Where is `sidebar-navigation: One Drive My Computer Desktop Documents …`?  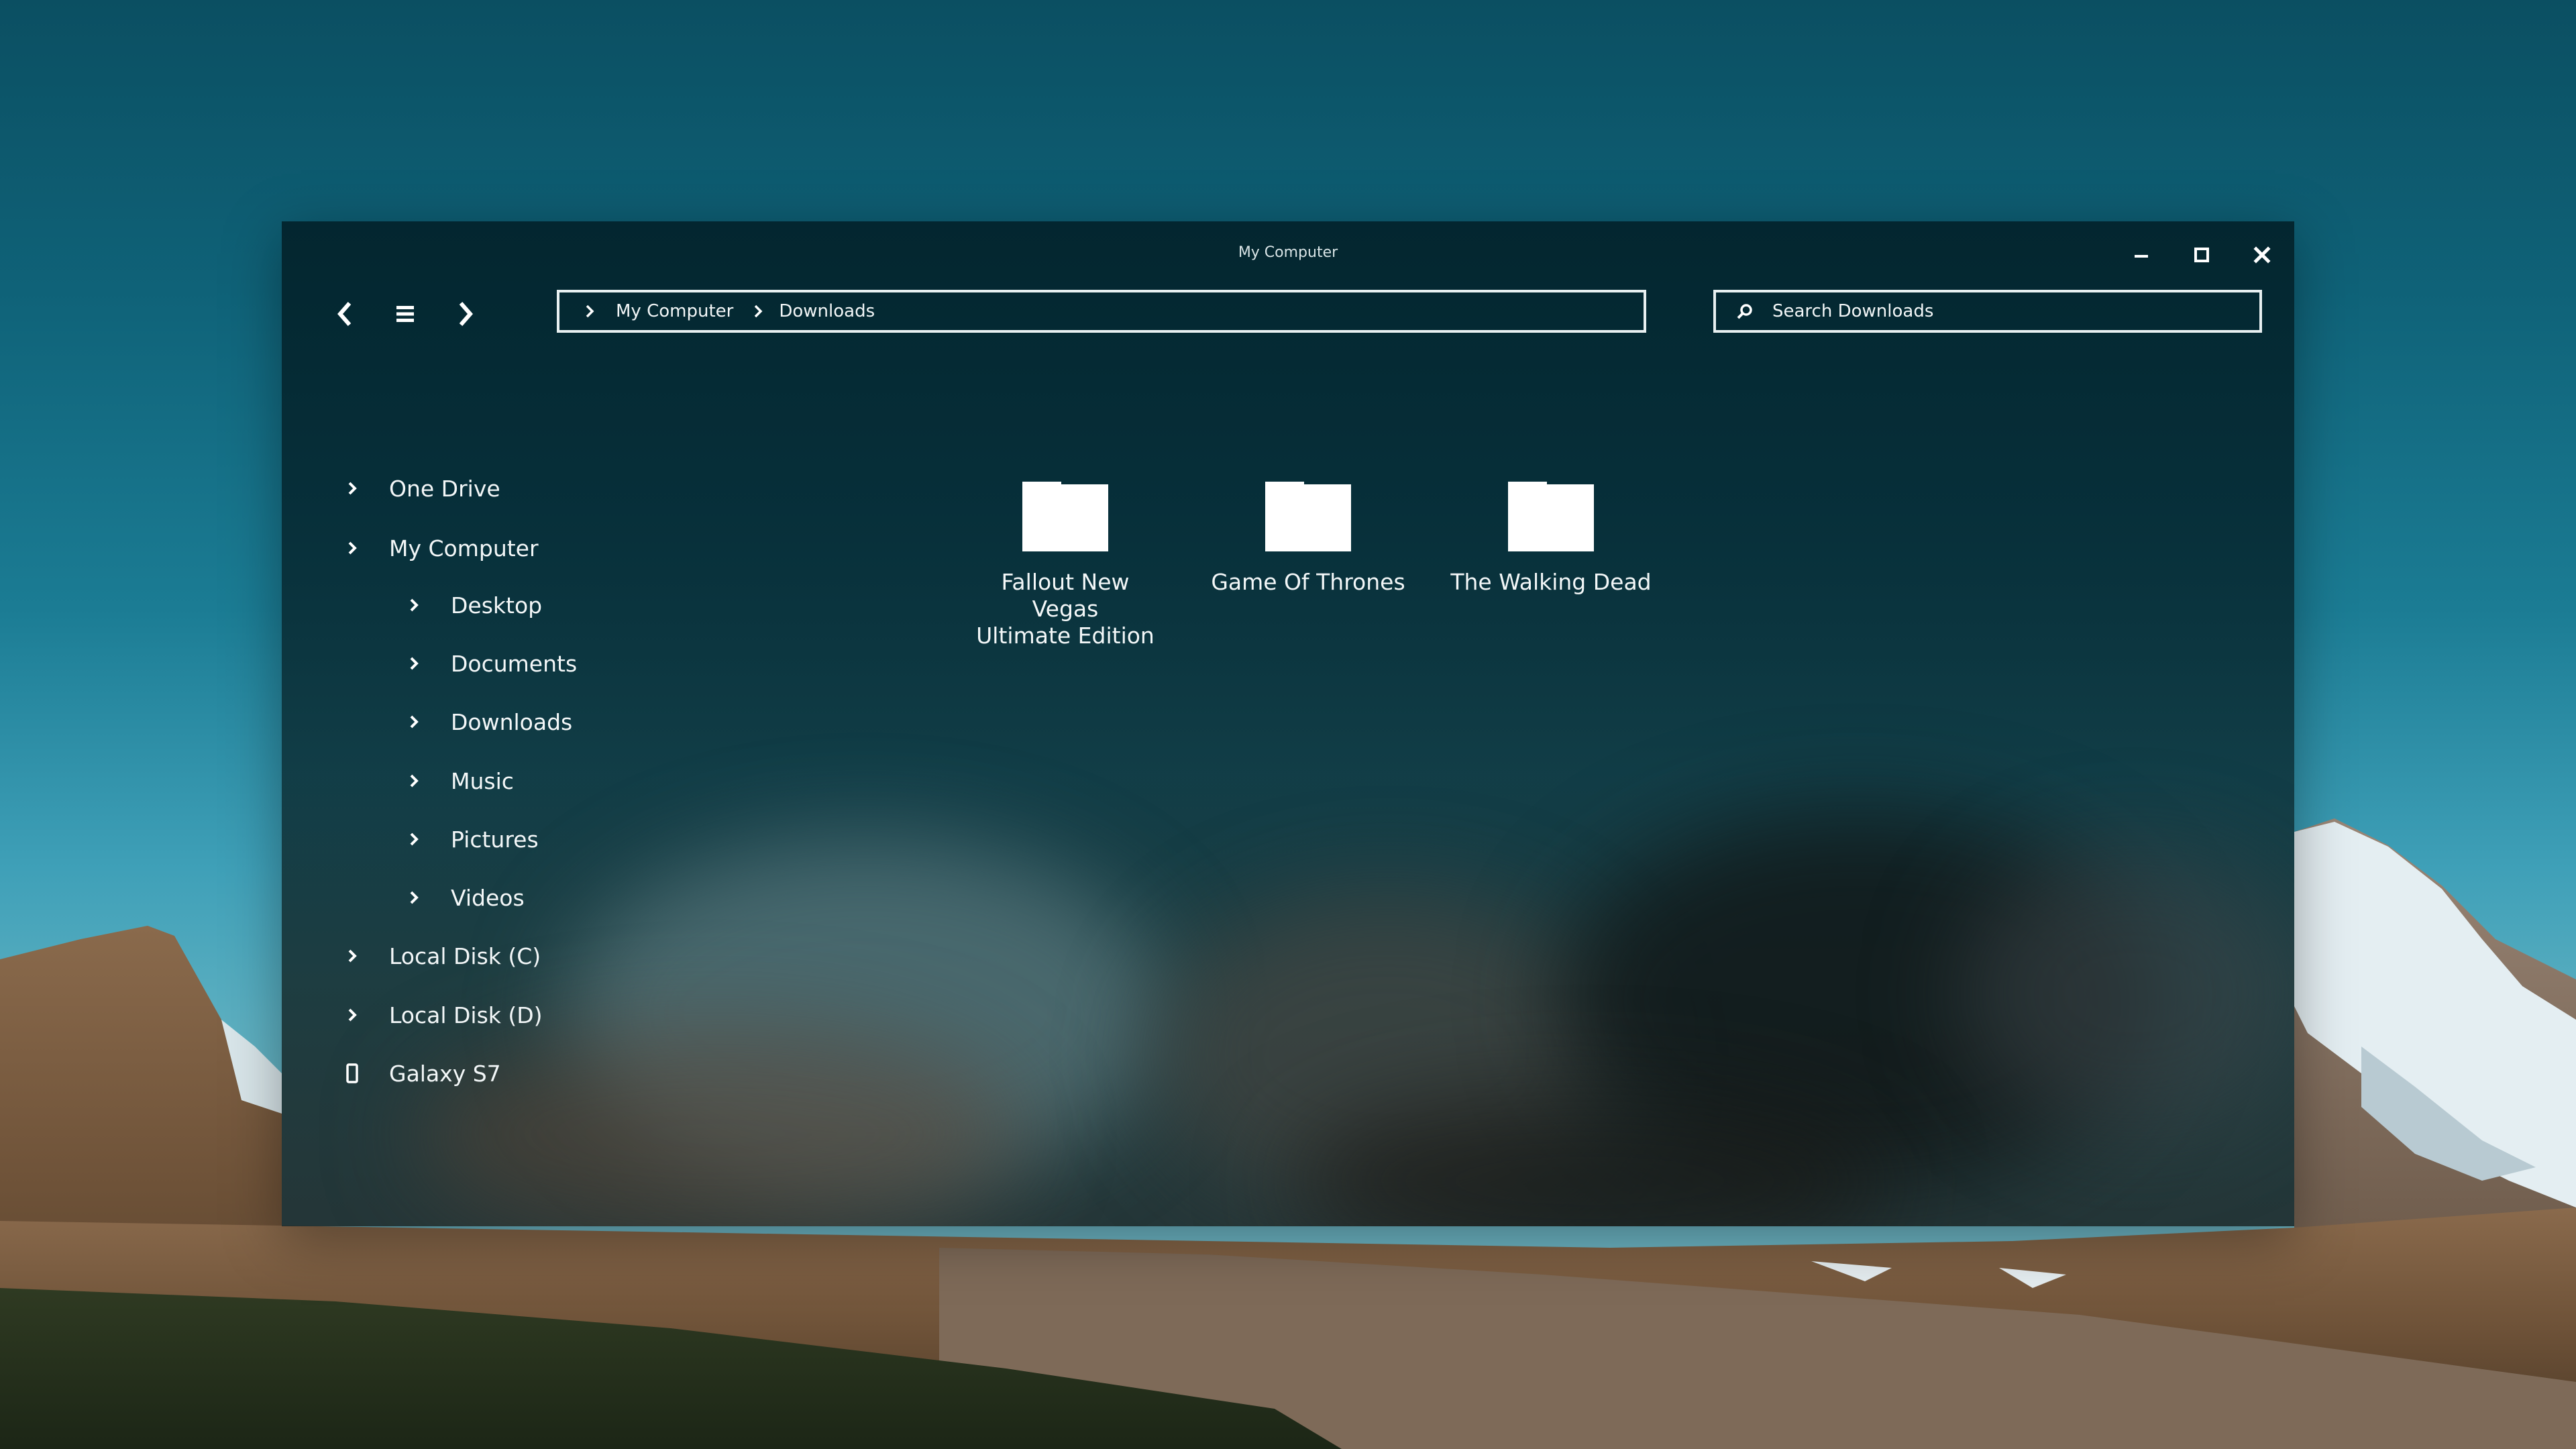
sidebar-navigation: One Drive My Computer Desktop Documents … is located at coordinates (469, 723).